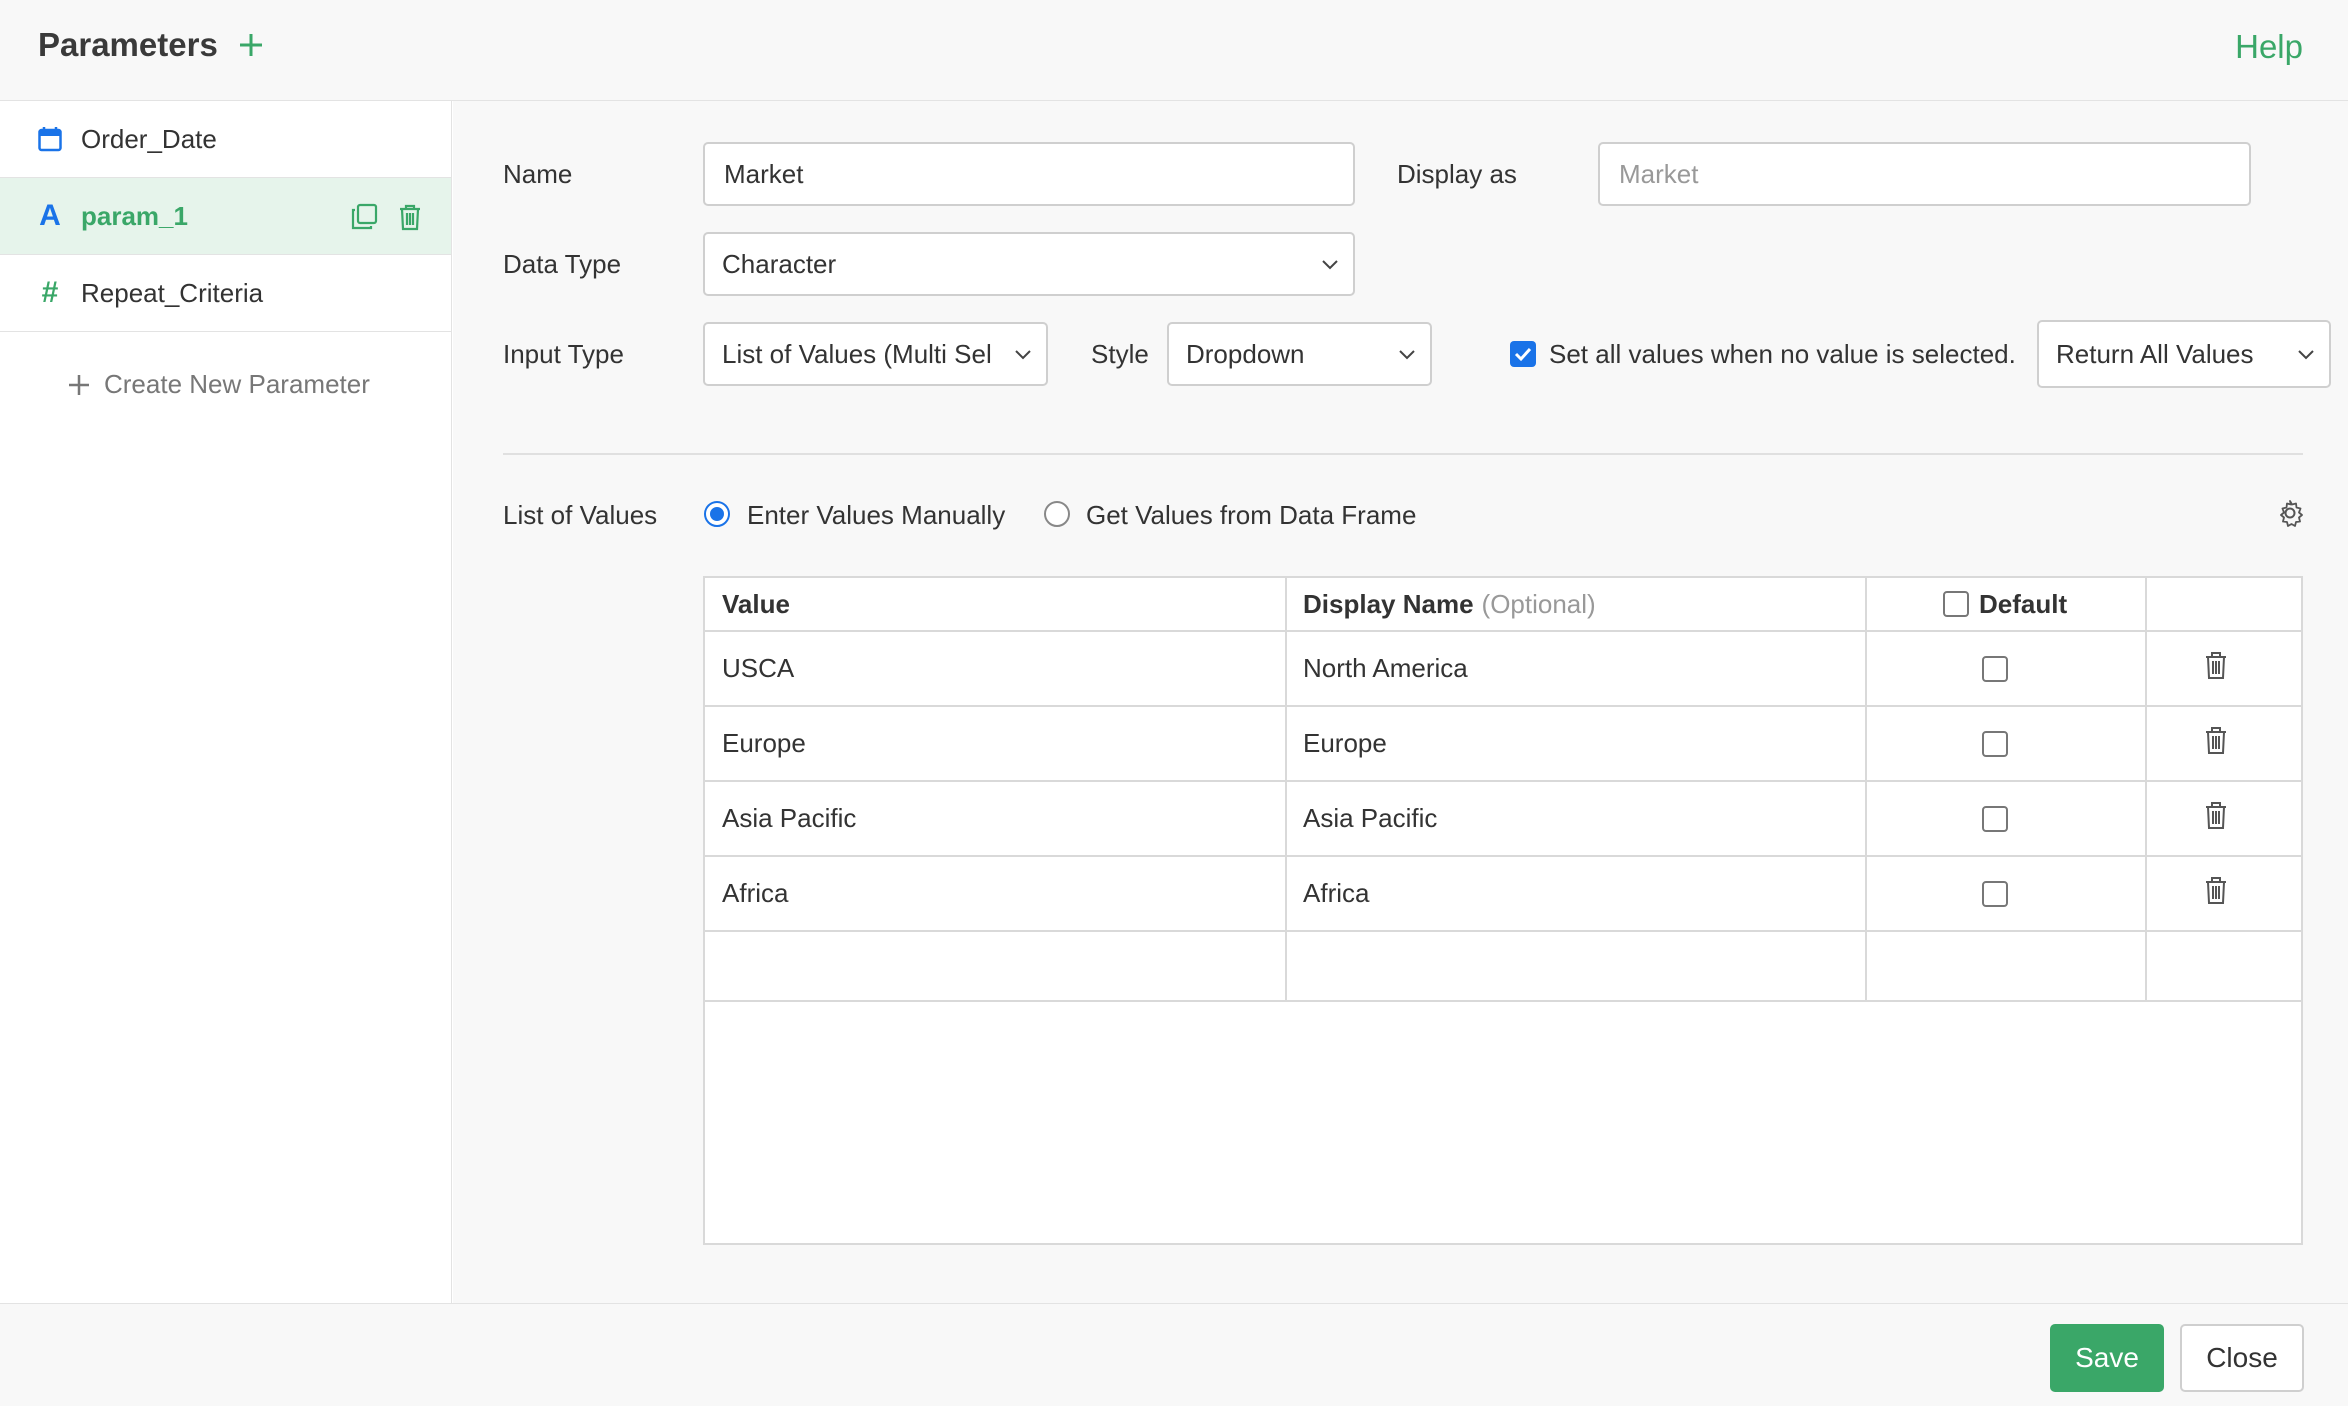 This screenshot has width=2348, height=1406. Describe the element at coordinates (1345, 743) in the screenshot. I see `display-name-cell: Europe` at that location.